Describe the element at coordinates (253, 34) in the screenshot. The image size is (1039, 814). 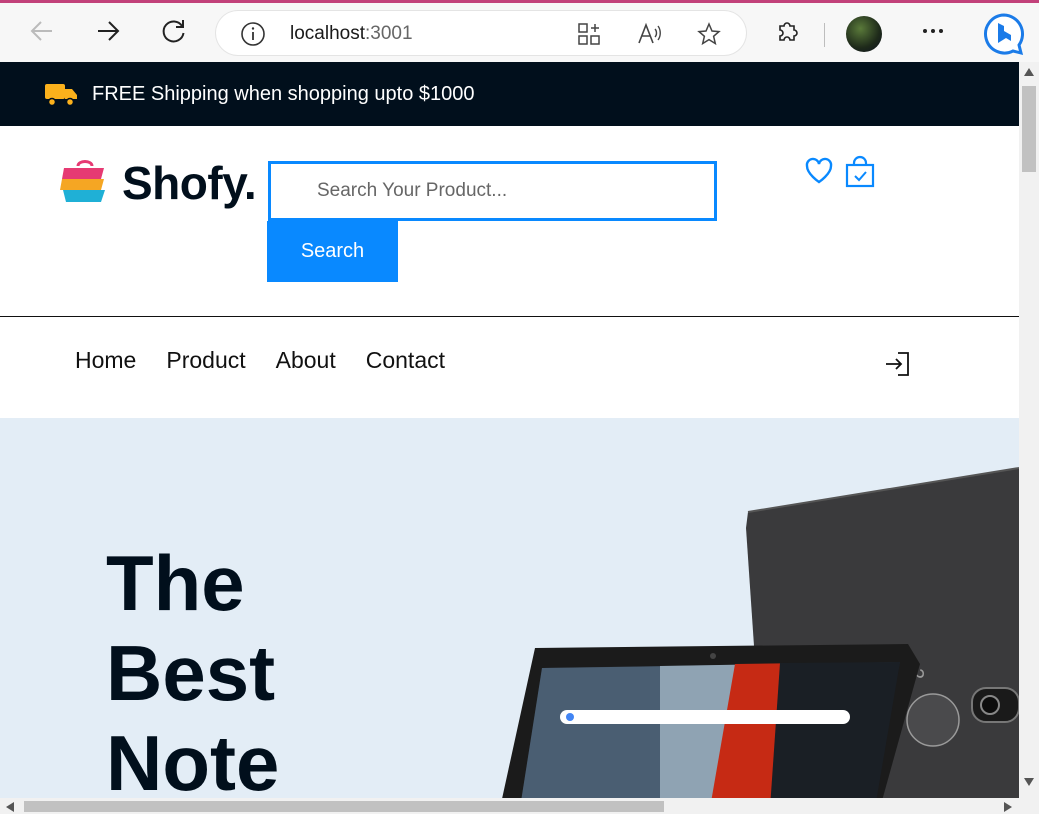
I see `info-icon` at that location.